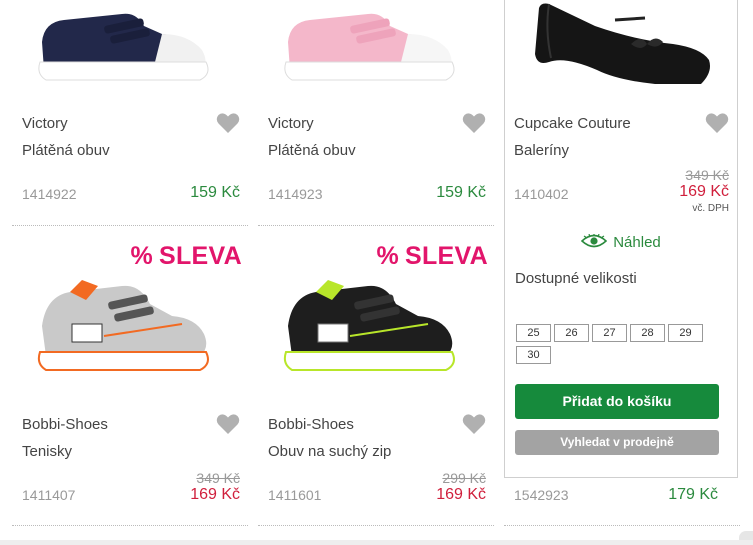 The width and height of the screenshot is (753, 545). What do you see at coordinates (295, 194) in the screenshot?
I see `product-code: 1414923` at bounding box center [295, 194].